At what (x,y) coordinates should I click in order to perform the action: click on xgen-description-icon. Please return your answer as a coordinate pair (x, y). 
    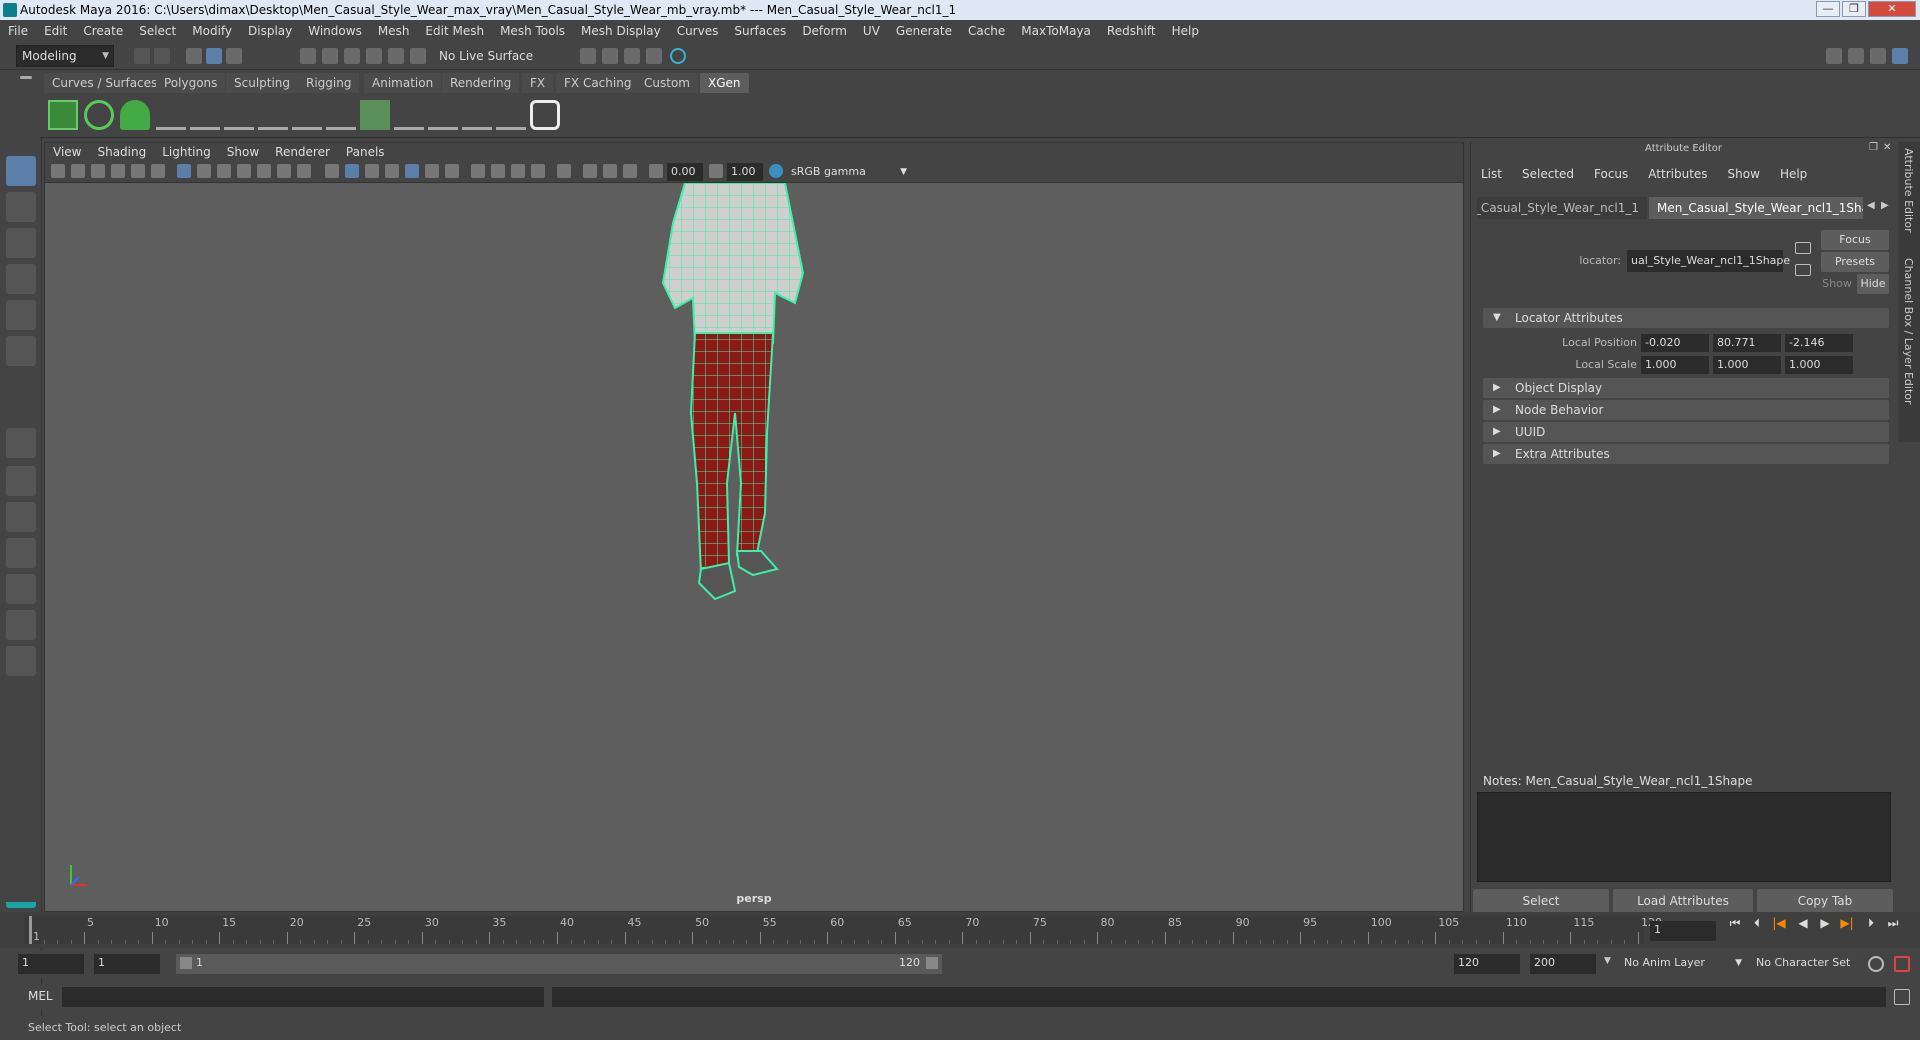
    Looking at the image, I should click on (135, 115).